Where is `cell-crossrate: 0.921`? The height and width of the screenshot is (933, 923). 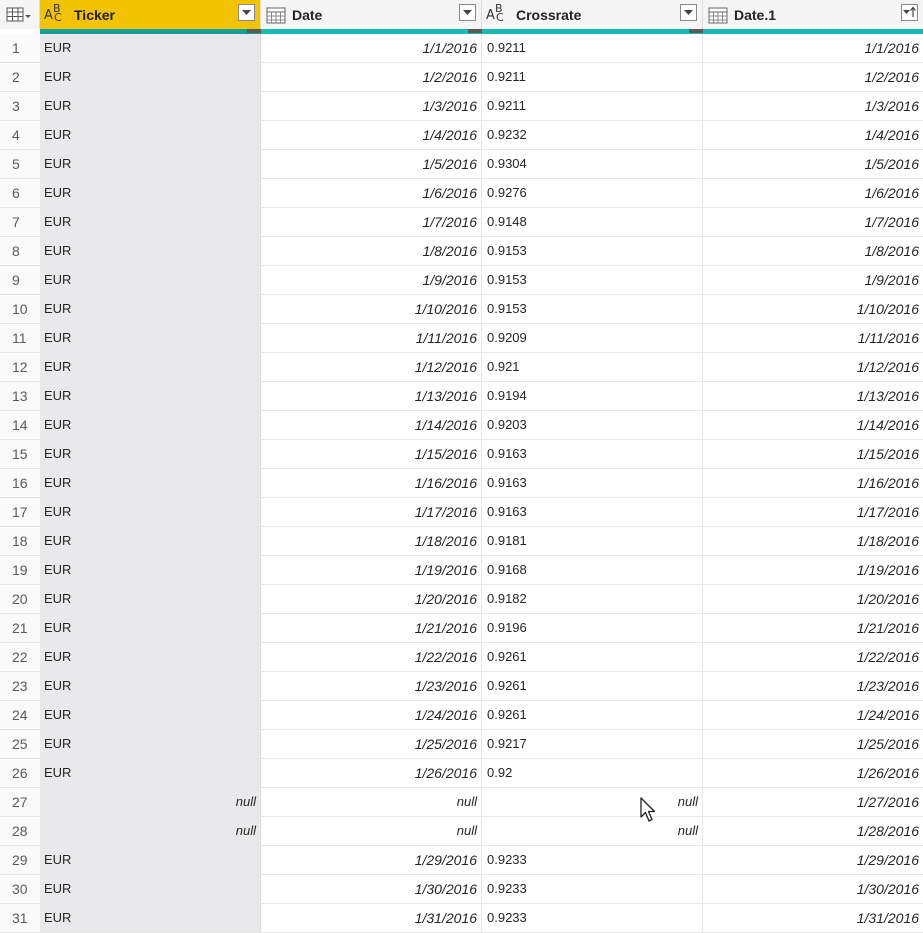 cell-crossrate: 0.921 is located at coordinates (592, 367).